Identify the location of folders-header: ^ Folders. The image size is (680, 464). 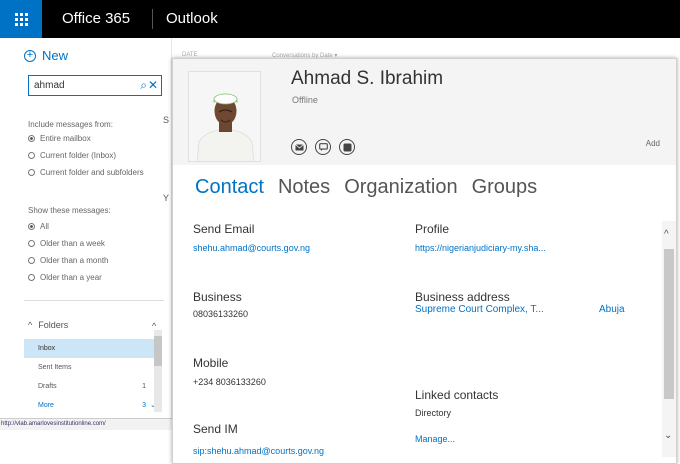
(48, 325).